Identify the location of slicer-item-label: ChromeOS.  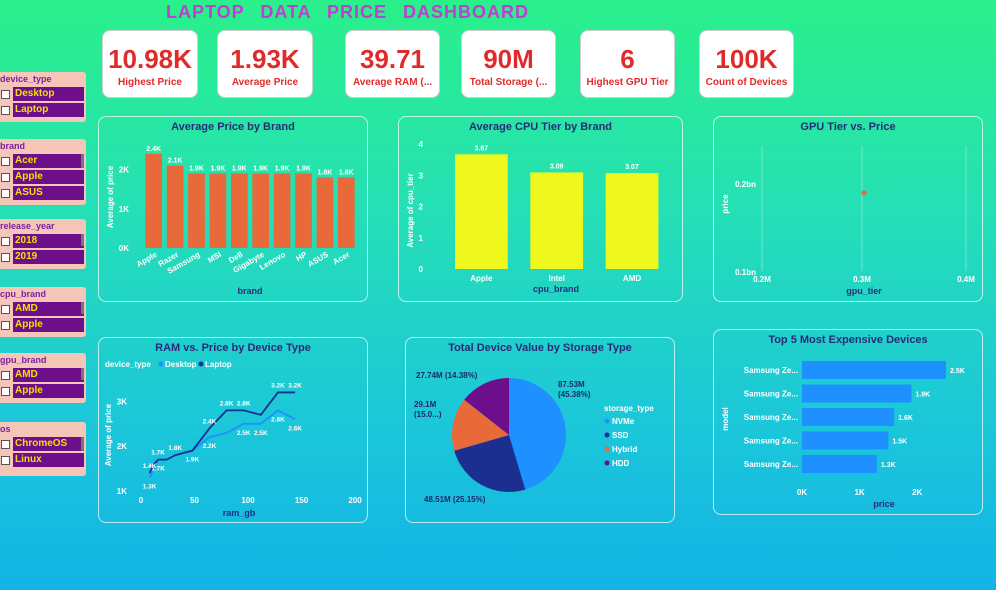
(48, 444).